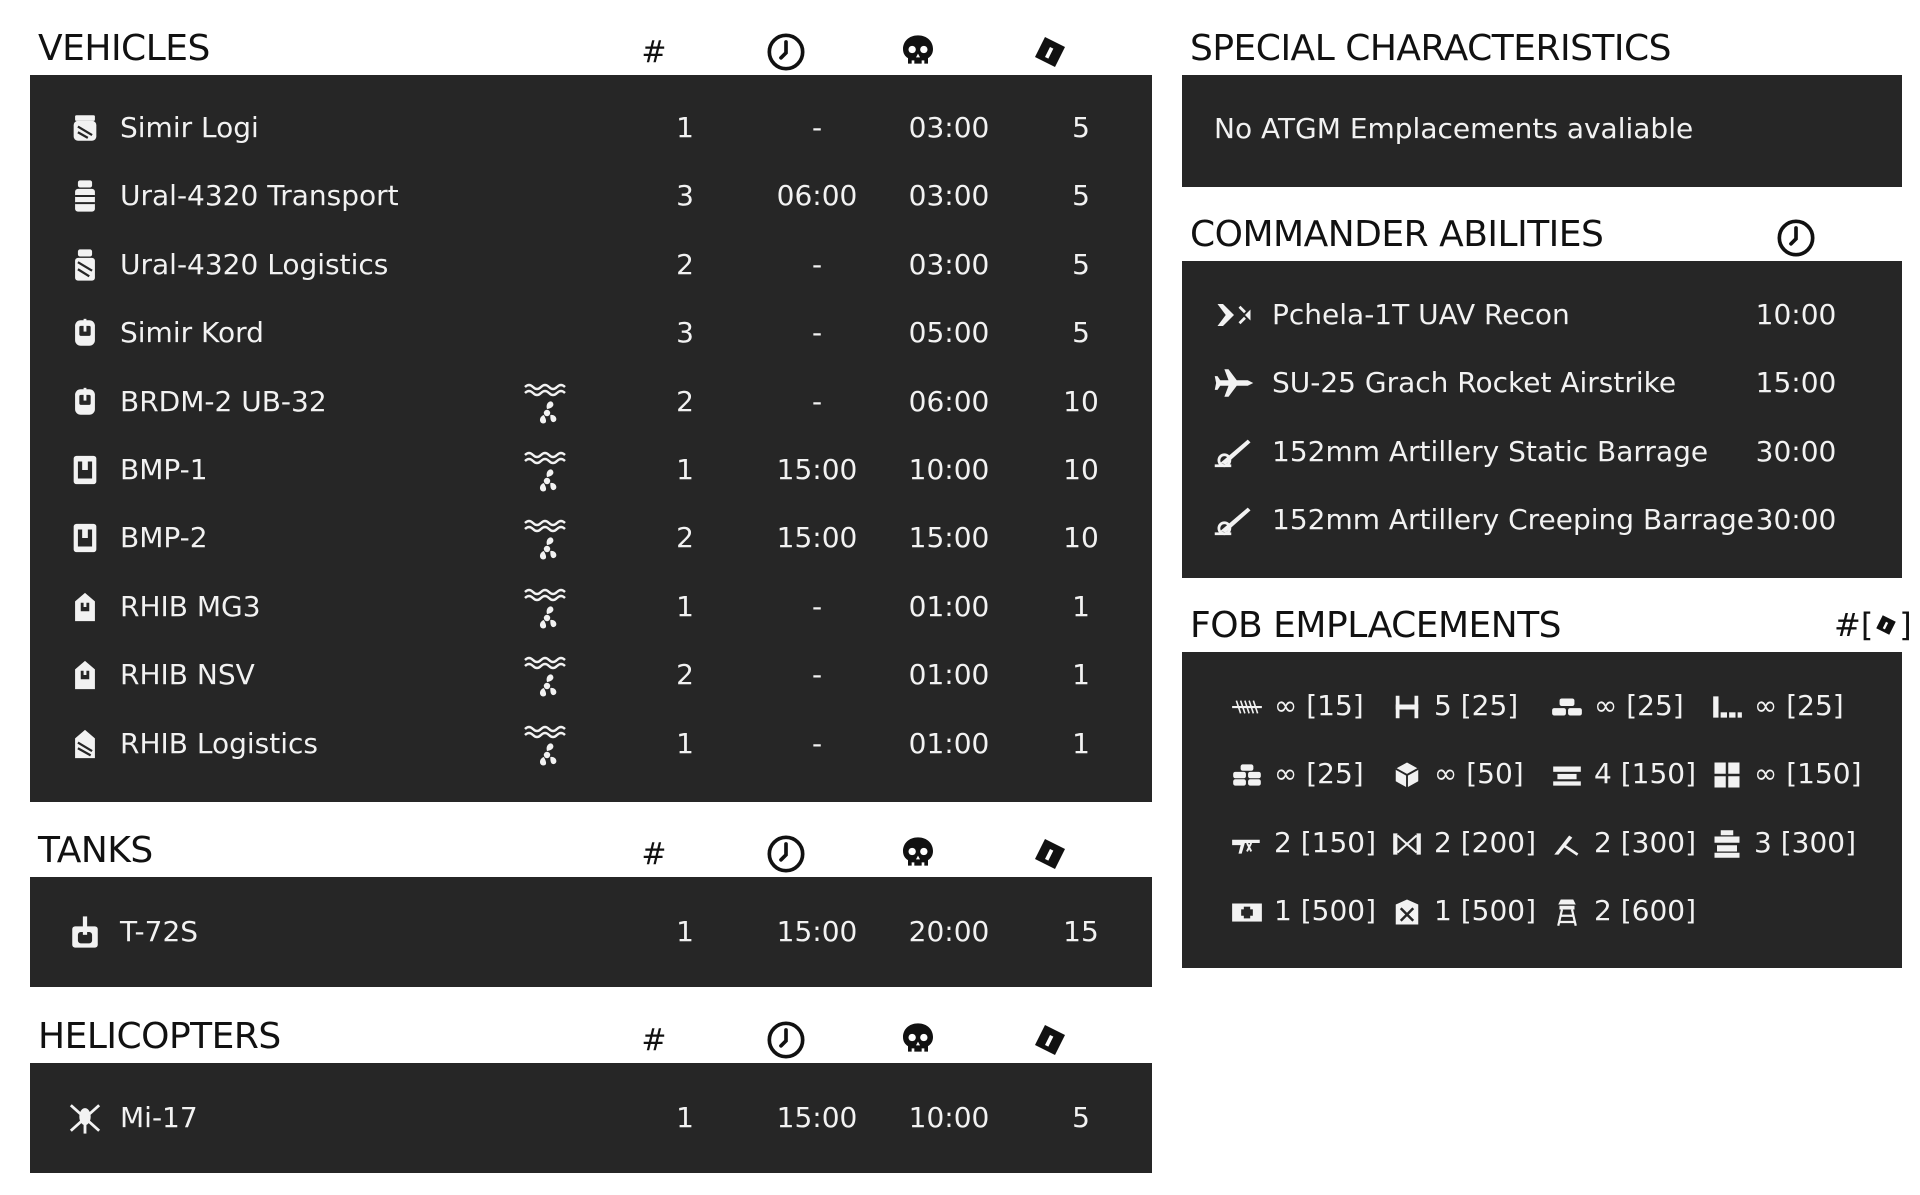 The height and width of the screenshot is (1195, 1920). I want to click on bunker-icon, so click(1567, 775).